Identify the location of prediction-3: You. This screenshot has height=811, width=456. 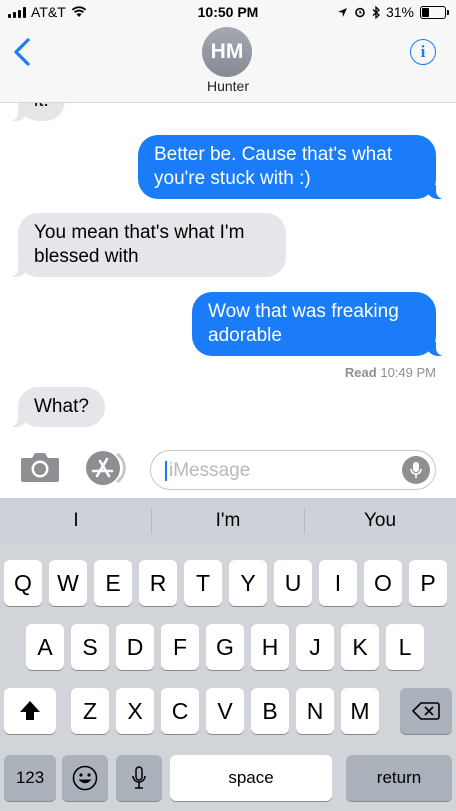
(380, 521).